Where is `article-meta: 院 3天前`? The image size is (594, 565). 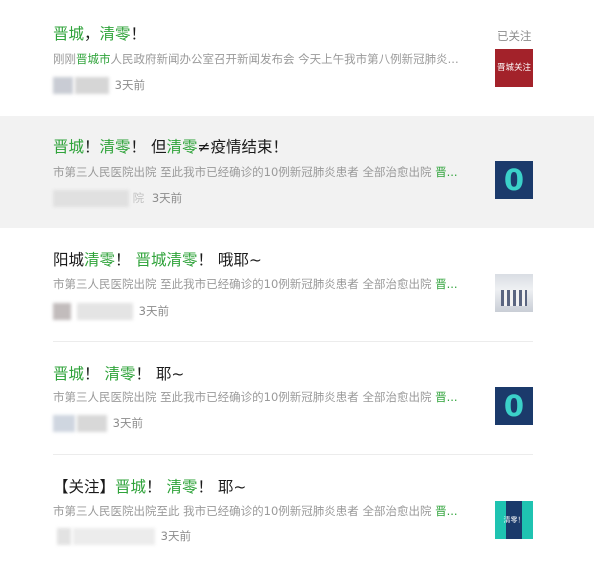
article-meta: 院 3天前 is located at coordinates (117, 198).